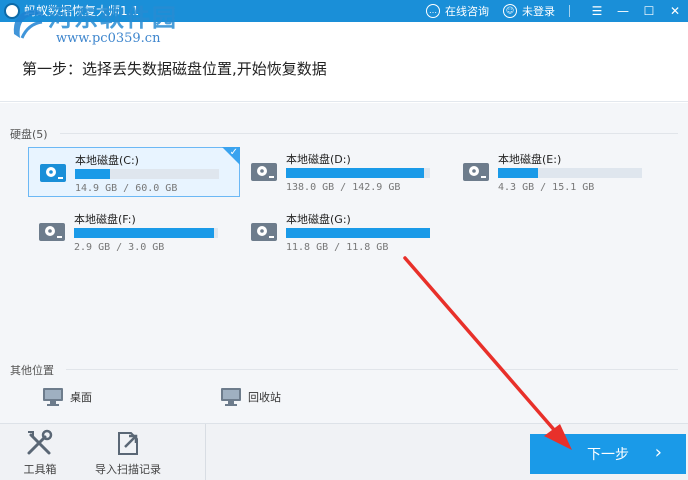 This screenshot has width=688, height=480. I want to click on maximize-icon: ☐, so click(649, 11).